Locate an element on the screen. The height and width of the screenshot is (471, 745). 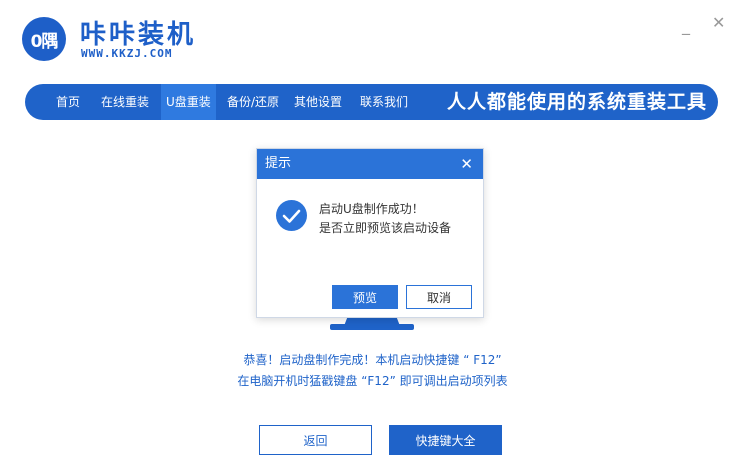
nav-item-other-settings: 其他设置 is located at coordinates (318, 102).